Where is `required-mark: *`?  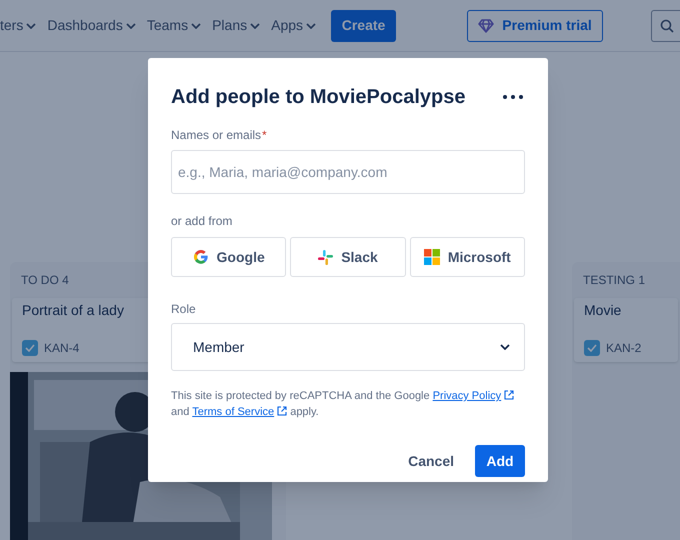 required-mark: * is located at coordinates (264, 135).